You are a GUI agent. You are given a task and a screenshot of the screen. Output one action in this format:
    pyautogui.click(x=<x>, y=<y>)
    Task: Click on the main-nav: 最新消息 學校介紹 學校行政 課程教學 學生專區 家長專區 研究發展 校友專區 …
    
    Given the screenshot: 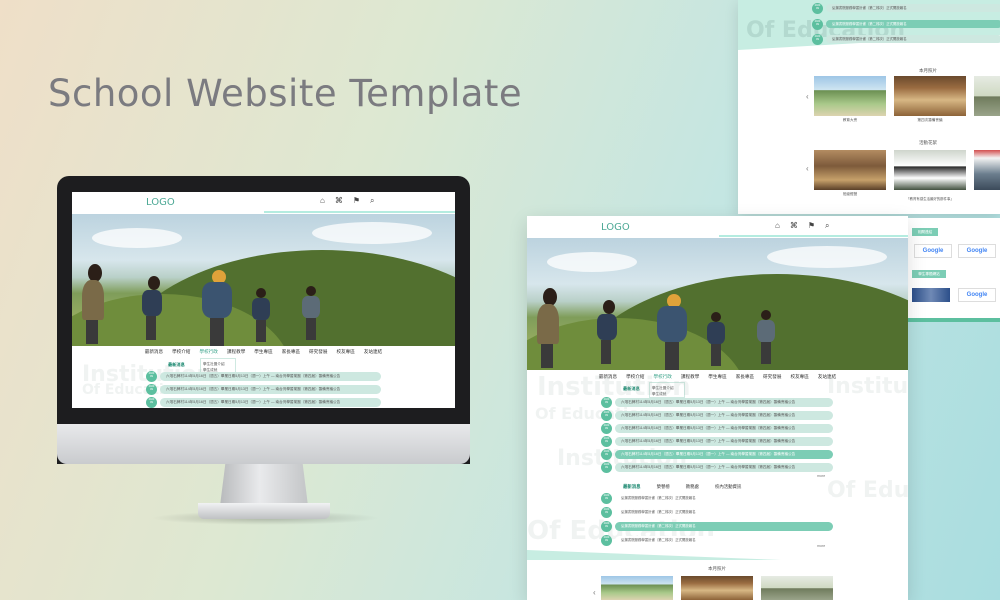 What is the action you would take?
    pyautogui.click(x=263, y=354)
    